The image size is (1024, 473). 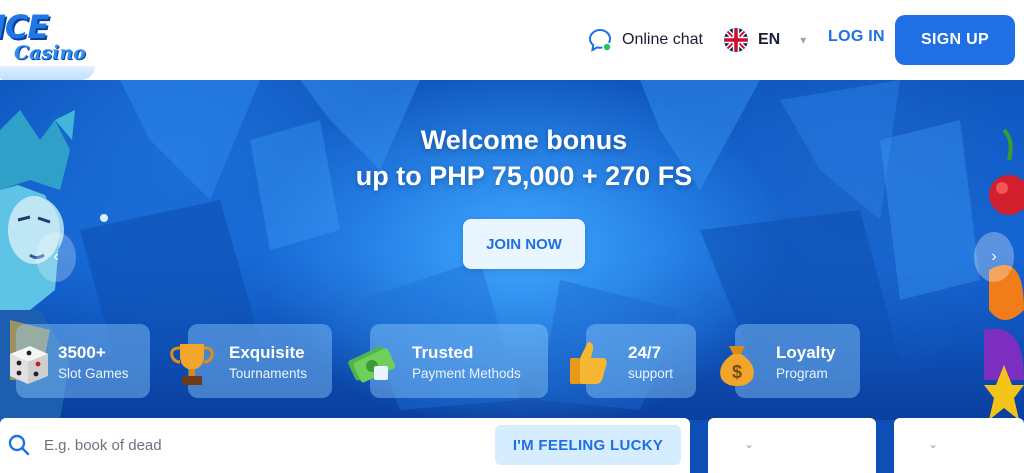 I want to click on feature-card-loyalty: $ Loyalty Program, so click(x=790, y=361).